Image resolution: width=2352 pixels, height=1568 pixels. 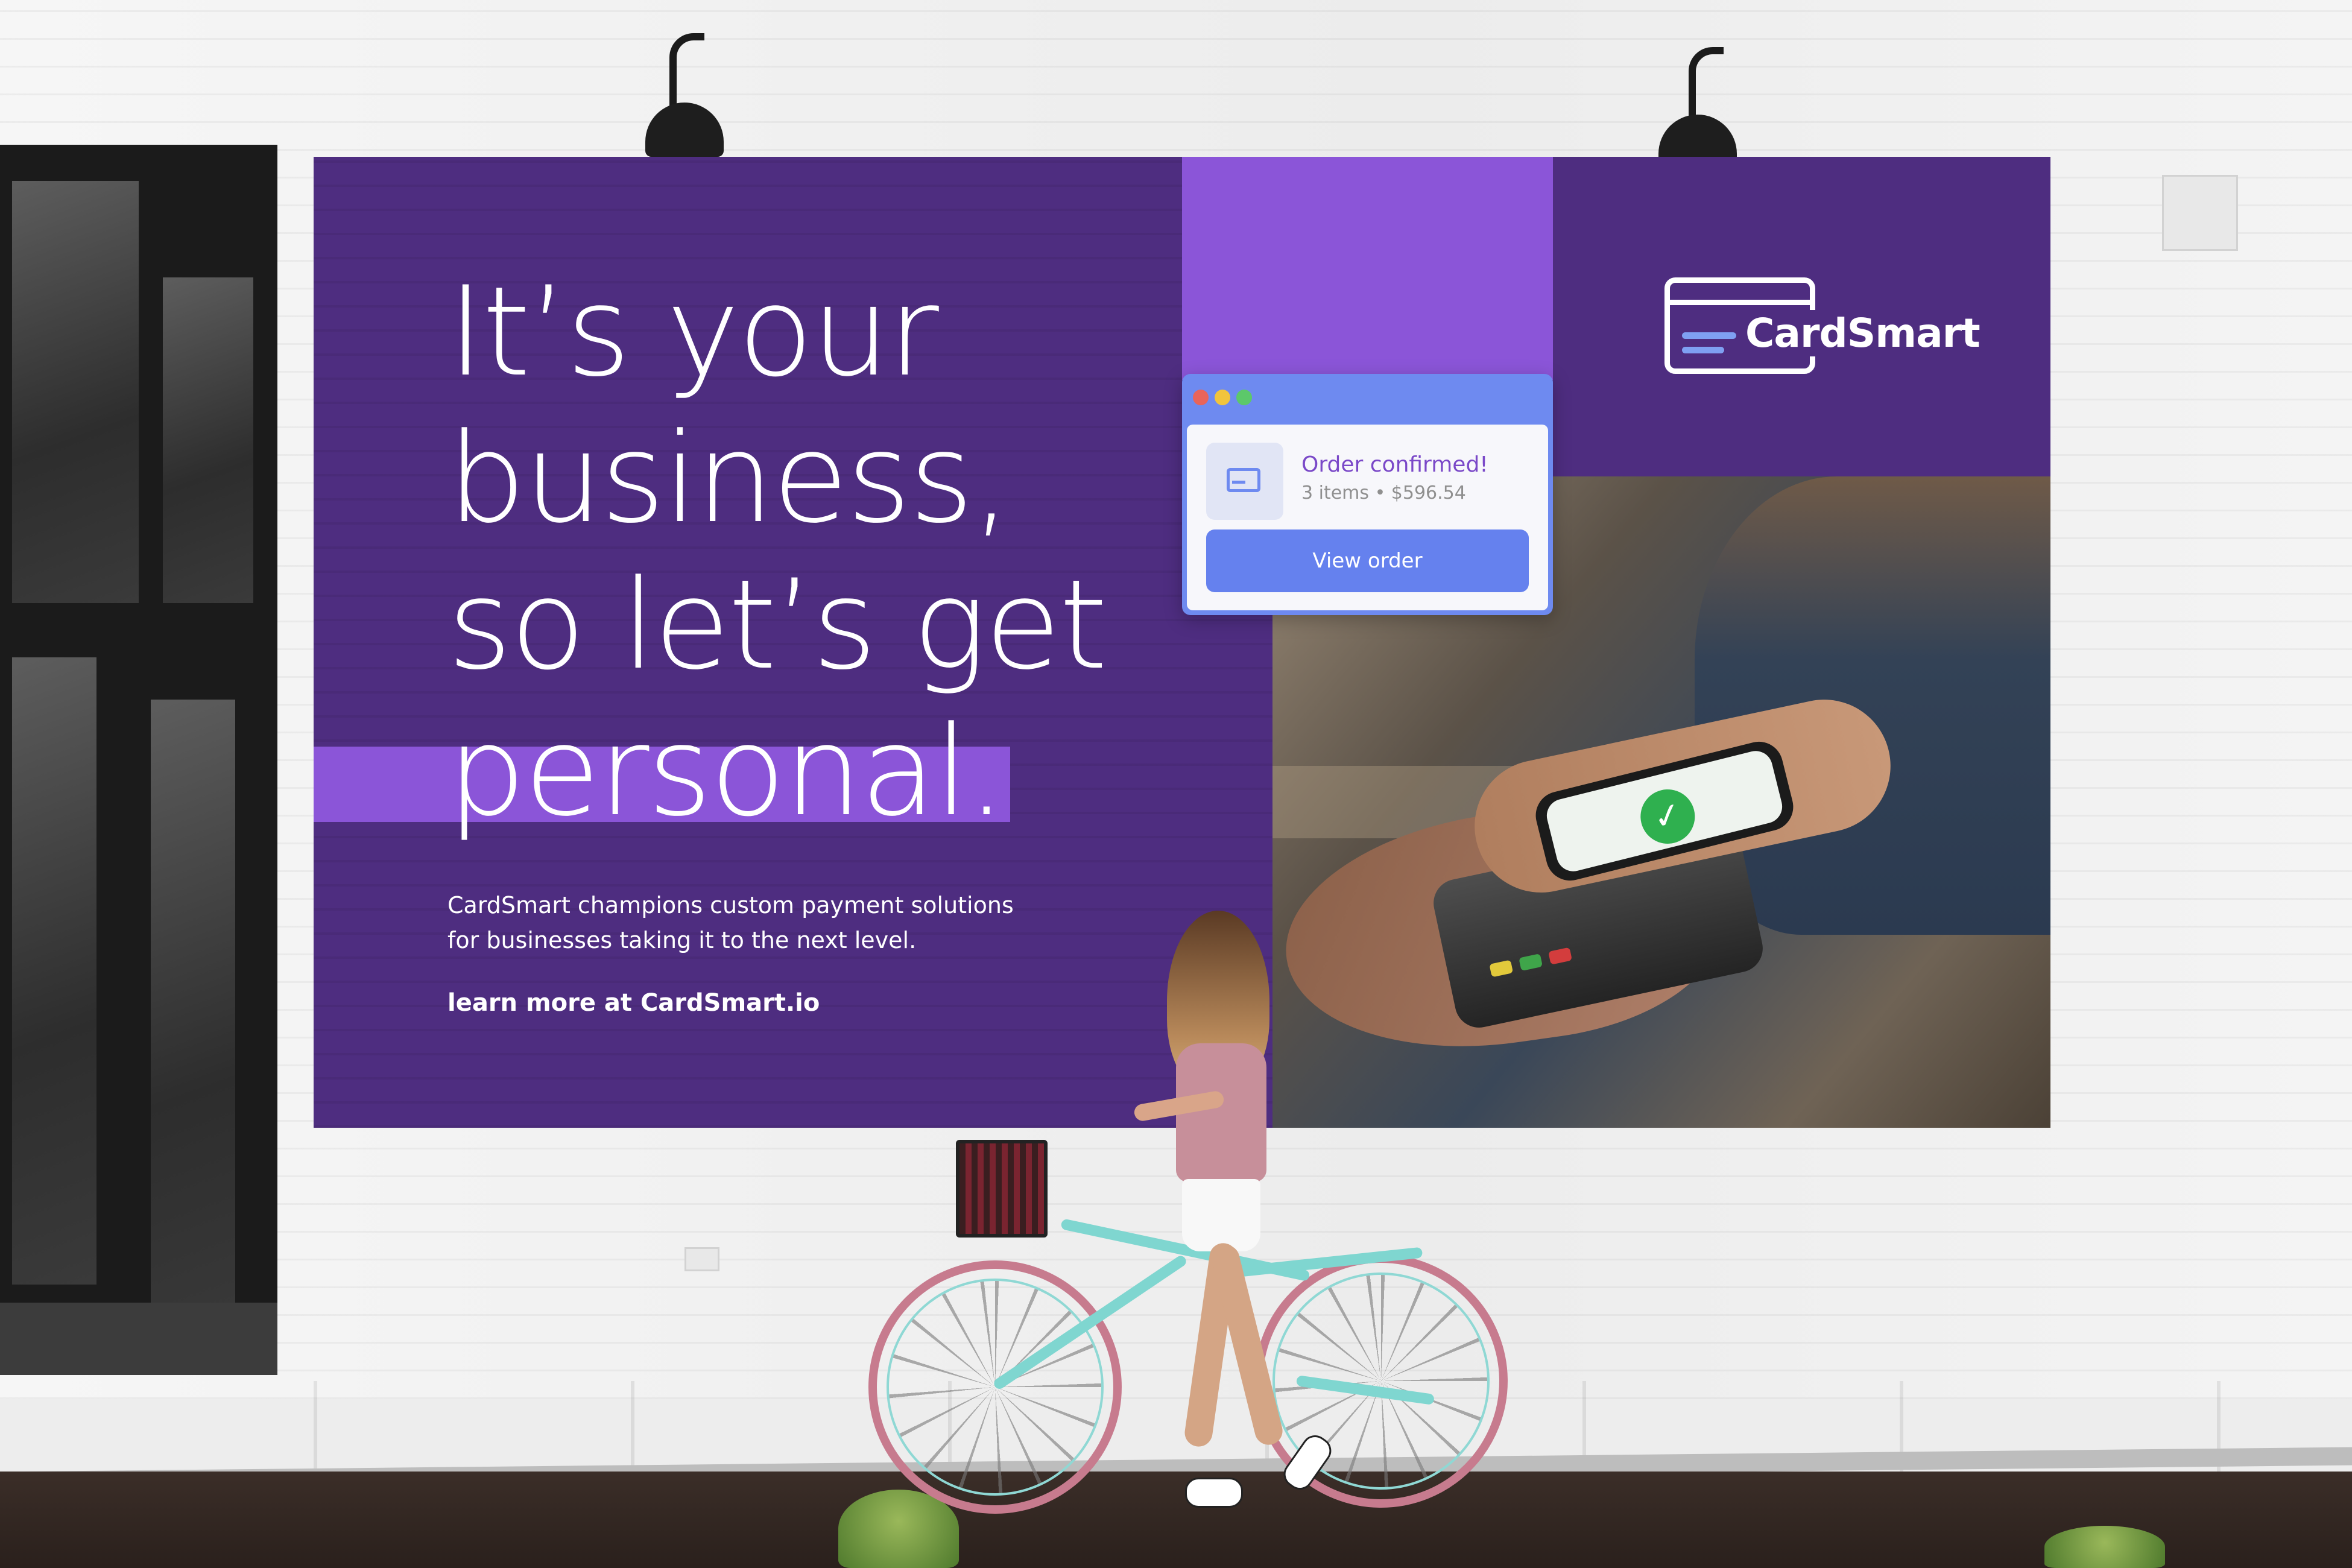 What do you see at coordinates (1394, 464) in the screenshot?
I see `order-title: Order confirmed!` at bounding box center [1394, 464].